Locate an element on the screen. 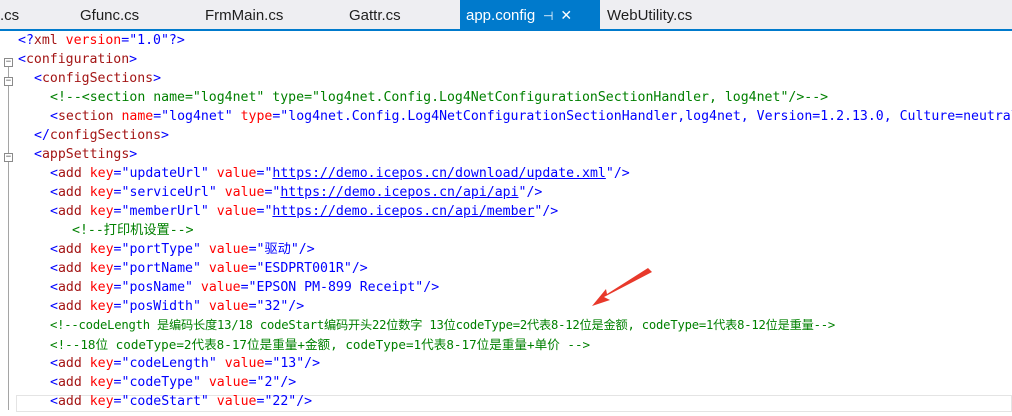 Image resolution: width=1012 pixels, height=416 pixels. arrow-shape is located at coordinates (622, 287).